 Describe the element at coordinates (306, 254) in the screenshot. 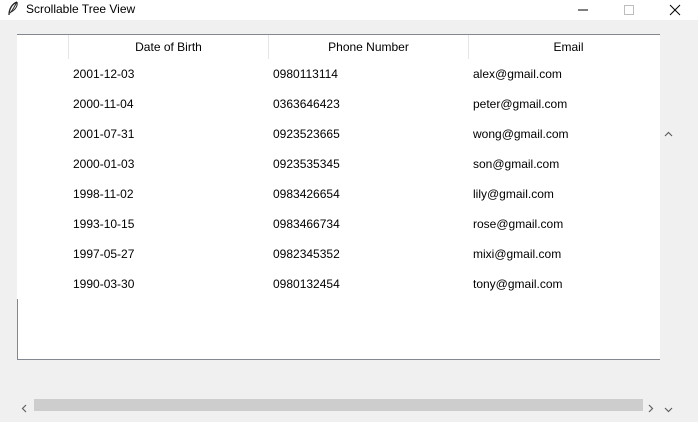

I see `cell-phone: 0982345352` at that location.